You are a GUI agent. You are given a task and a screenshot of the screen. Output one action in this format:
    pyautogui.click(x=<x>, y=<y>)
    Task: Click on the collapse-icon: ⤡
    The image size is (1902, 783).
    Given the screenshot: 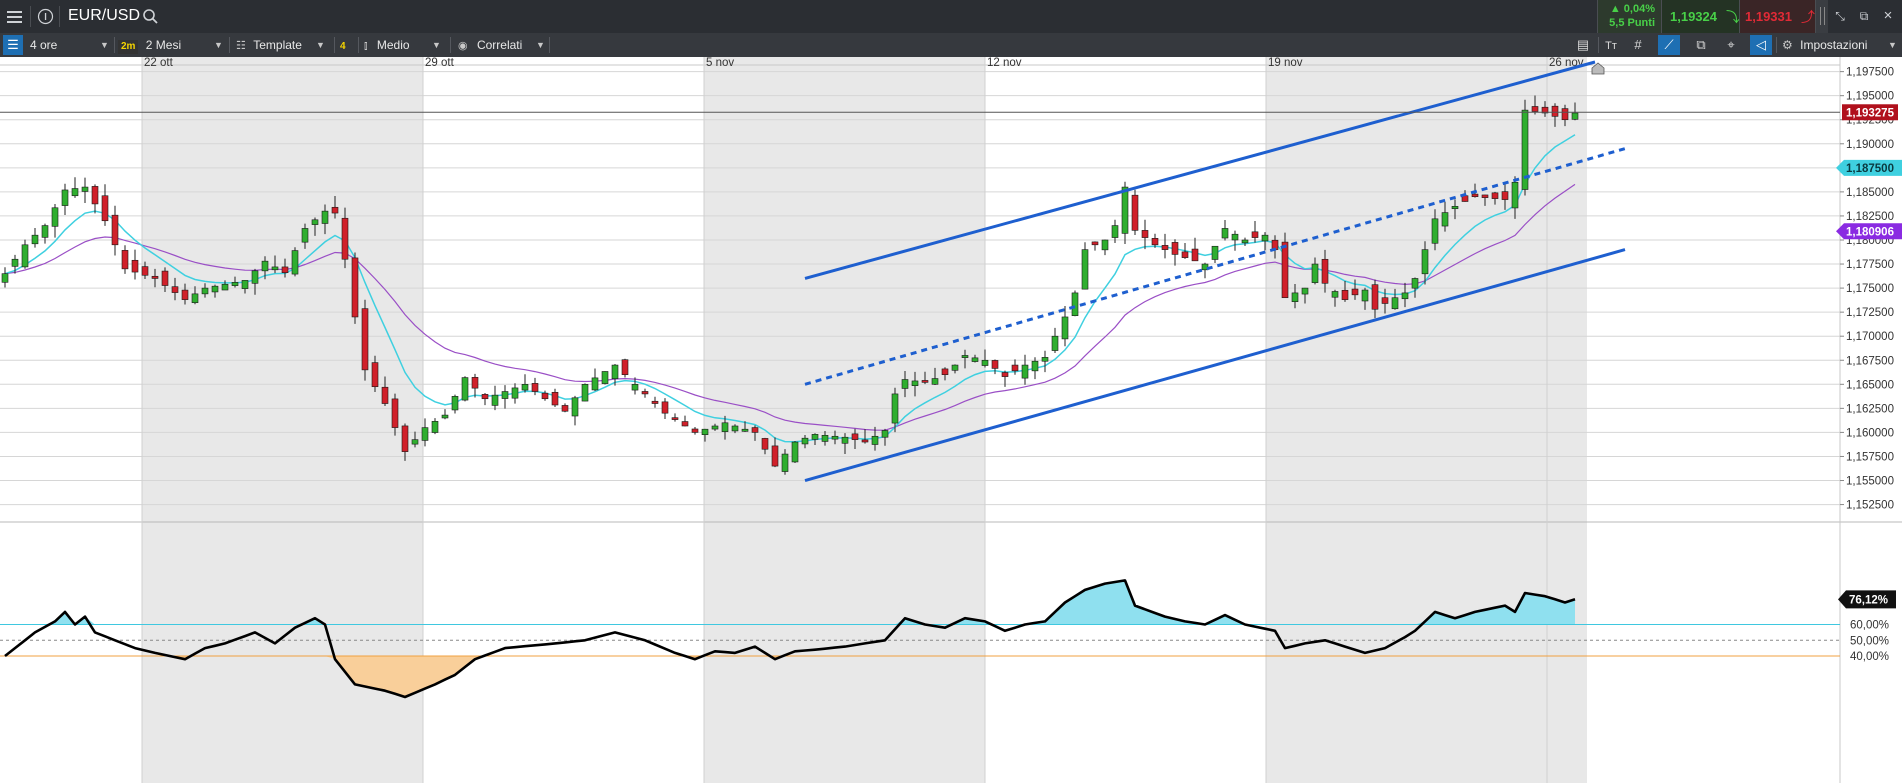 What is the action you would take?
    pyautogui.click(x=1840, y=16)
    